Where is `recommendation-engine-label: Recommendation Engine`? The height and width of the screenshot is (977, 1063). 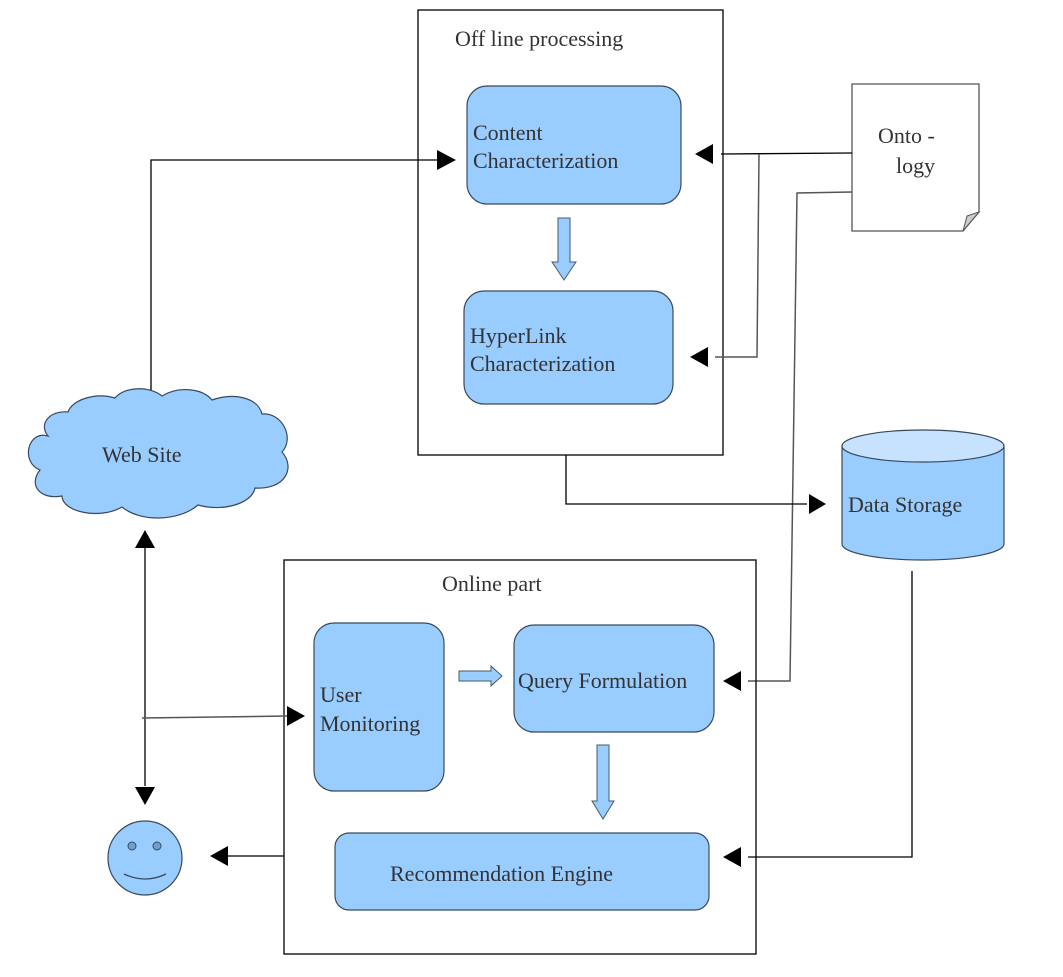 recommendation-engine-label: Recommendation Engine is located at coordinates (501, 873).